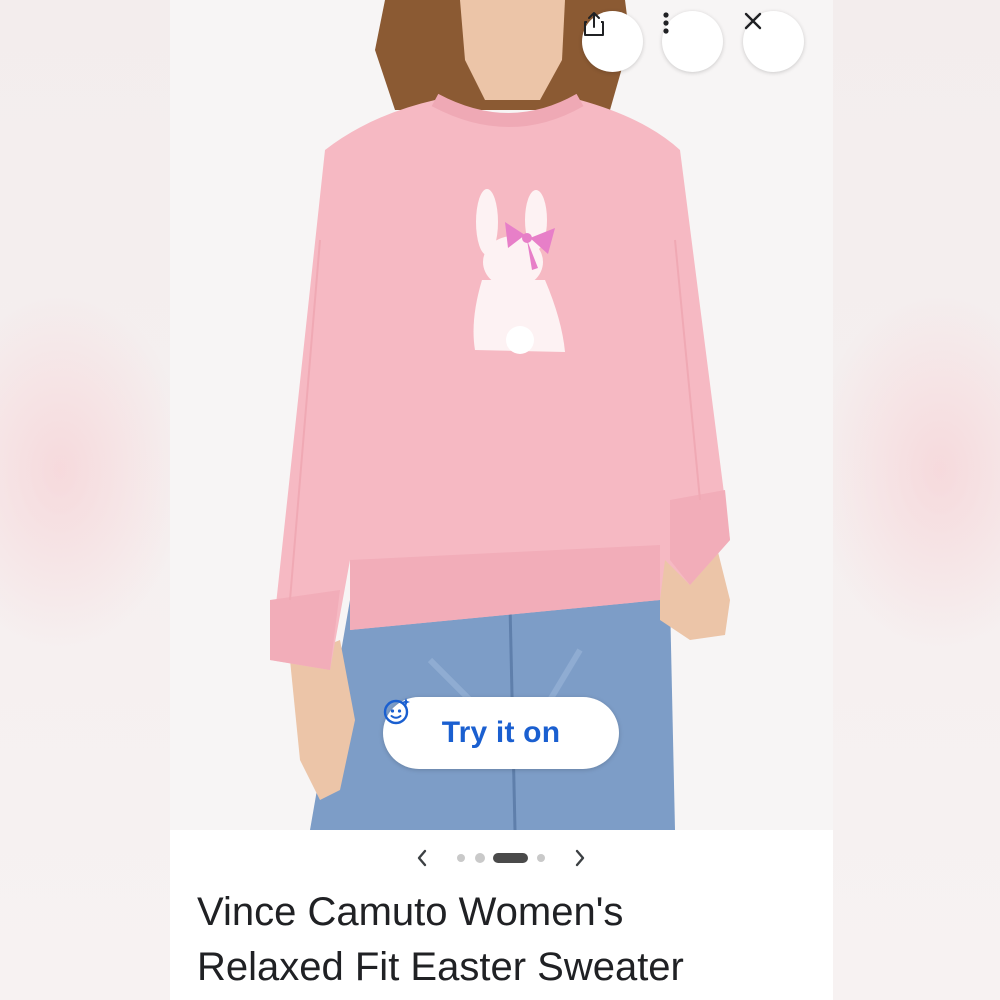 Image resolution: width=1000 pixels, height=1000 pixels. I want to click on try-it-on-button: Try it on, so click(501, 733).